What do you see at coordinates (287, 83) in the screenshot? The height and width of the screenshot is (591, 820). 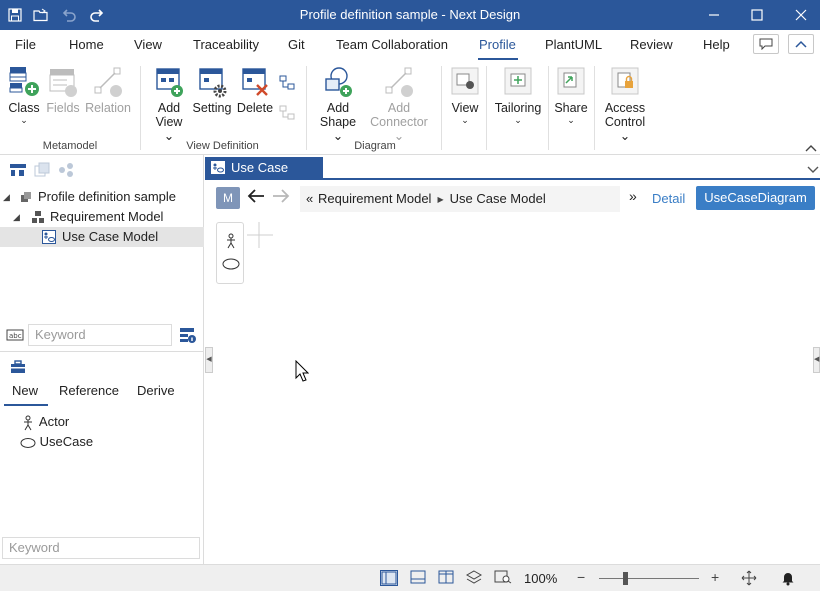 I see `view-tree-icon` at bounding box center [287, 83].